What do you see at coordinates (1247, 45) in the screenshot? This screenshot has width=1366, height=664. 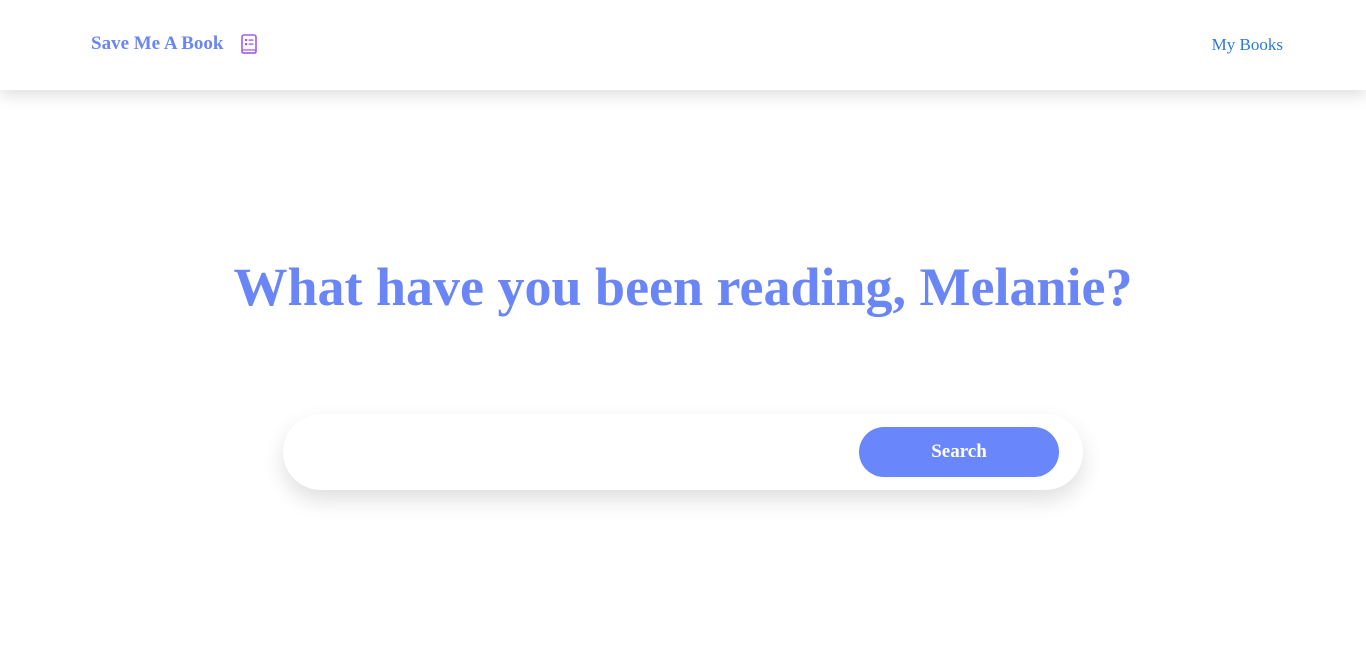 I see `my-books-link: My Books` at bounding box center [1247, 45].